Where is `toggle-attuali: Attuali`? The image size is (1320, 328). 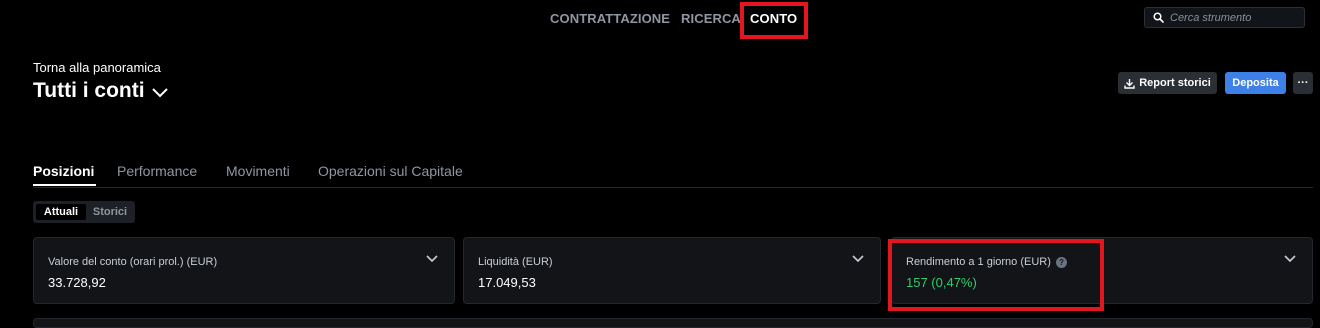 toggle-attuali: Attuali is located at coordinates (61, 212).